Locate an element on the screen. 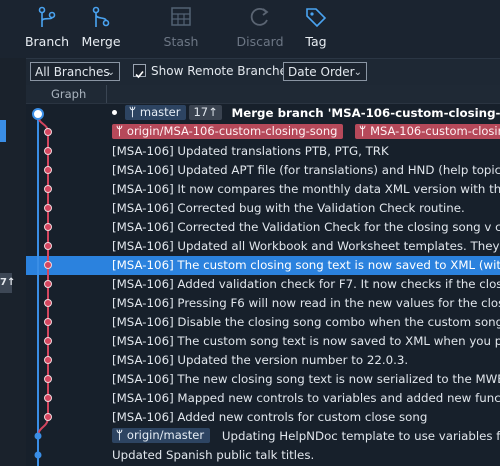 This screenshot has width=500, height=466. branch-button: Branch is located at coordinates (47, 27).